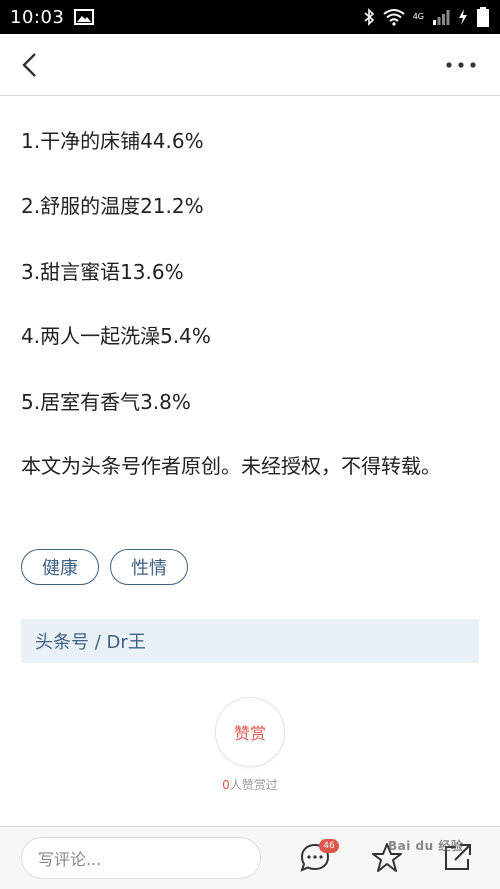 The height and width of the screenshot is (889, 500). I want to click on list-item: 3.甜言蜜语13.6%, so click(102, 272).